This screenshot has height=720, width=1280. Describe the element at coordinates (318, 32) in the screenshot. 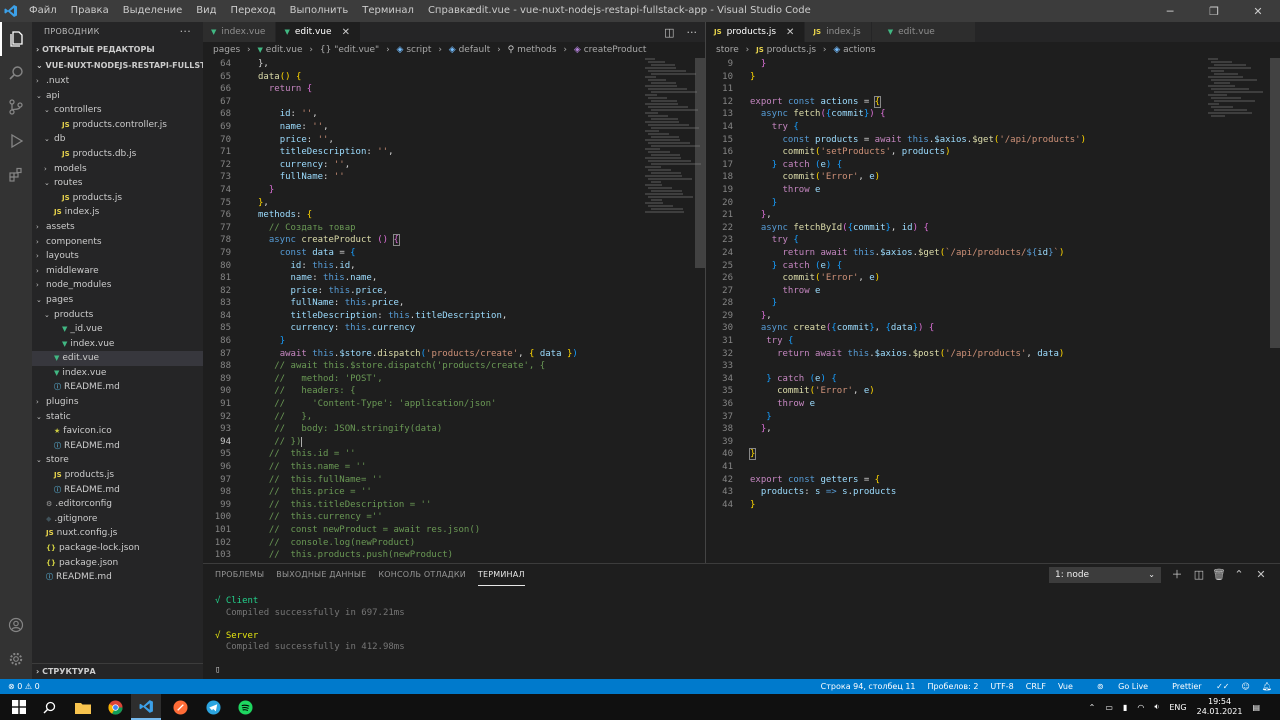

I see `tab-edit-vue: ▼ edit.vue ✕` at that location.